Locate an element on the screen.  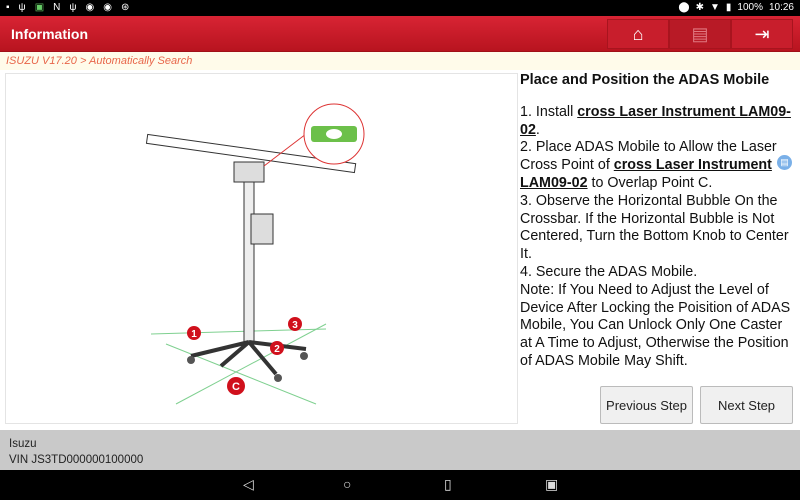
vehicle-make: Isuzu is located at coordinates (23, 444).